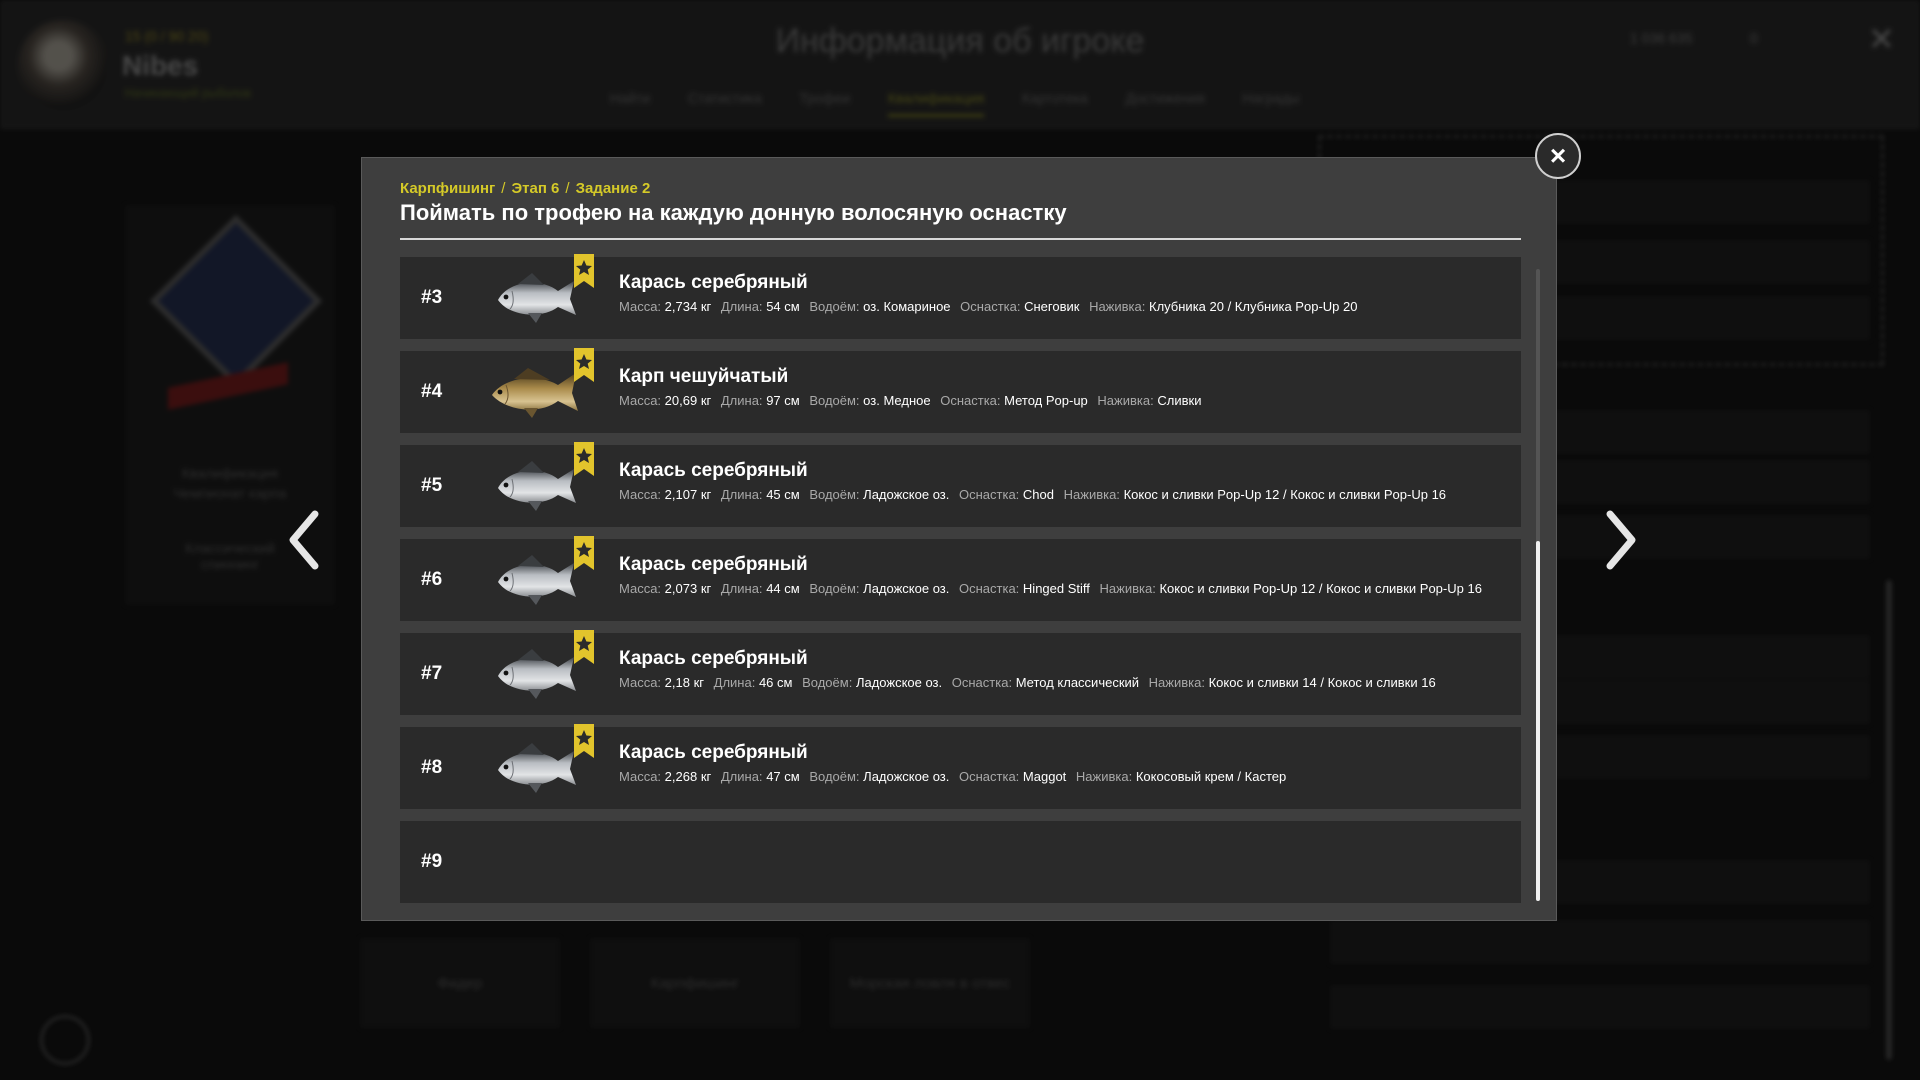 The image size is (1920, 1080). Describe the element at coordinates (704, 376) in the screenshot. I see `fish-name: Карп чешуйчатый` at that location.